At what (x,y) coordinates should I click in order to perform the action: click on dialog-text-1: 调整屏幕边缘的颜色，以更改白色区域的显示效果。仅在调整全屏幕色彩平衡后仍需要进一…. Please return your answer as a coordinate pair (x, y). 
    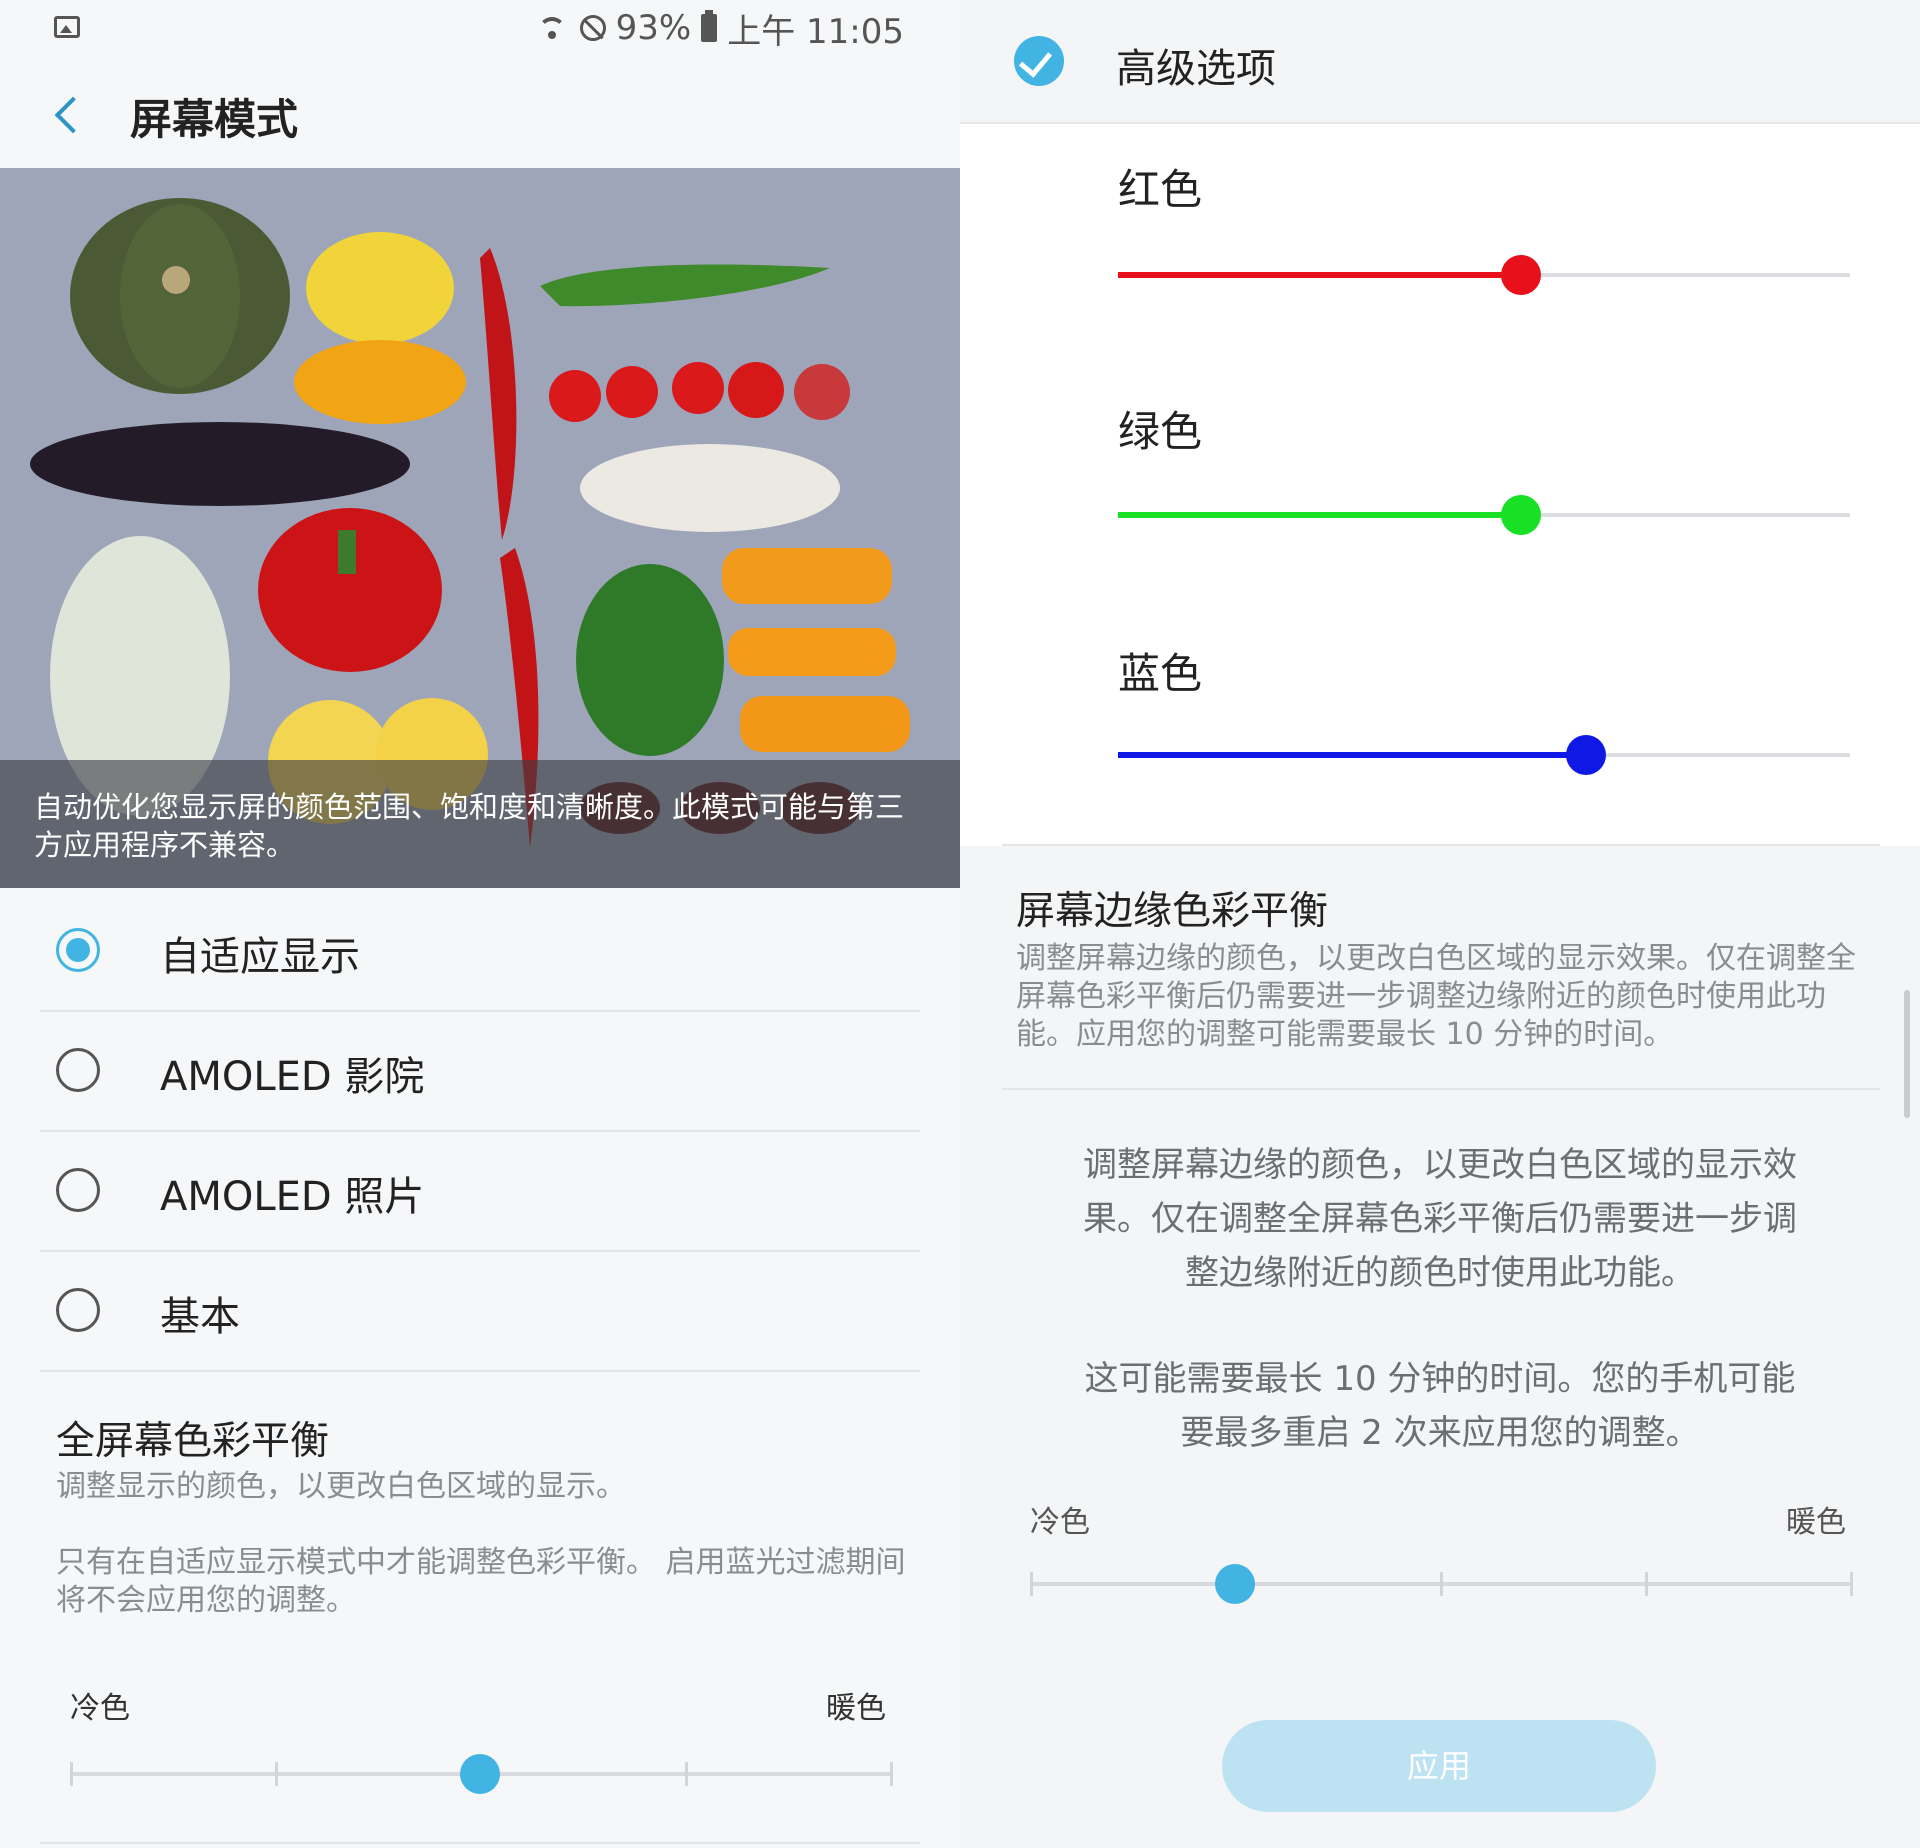
    Looking at the image, I should click on (1440, 1219).